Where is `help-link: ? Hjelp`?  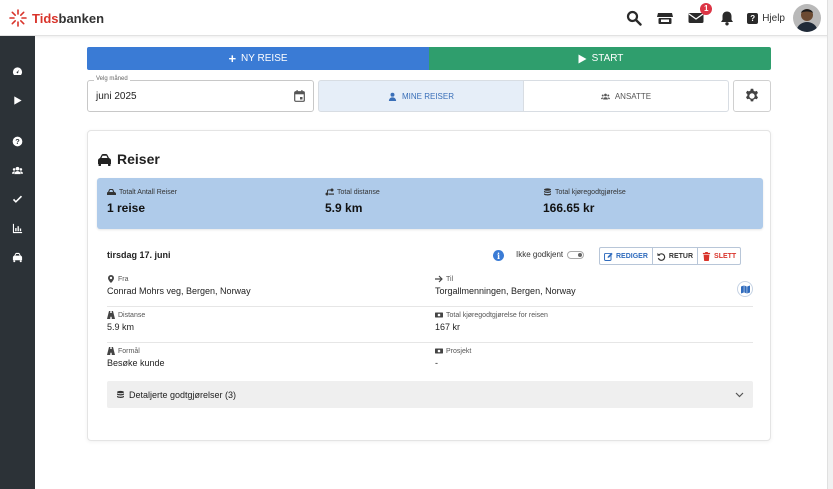
help-link: ? Hjelp is located at coordinates (766, 18).